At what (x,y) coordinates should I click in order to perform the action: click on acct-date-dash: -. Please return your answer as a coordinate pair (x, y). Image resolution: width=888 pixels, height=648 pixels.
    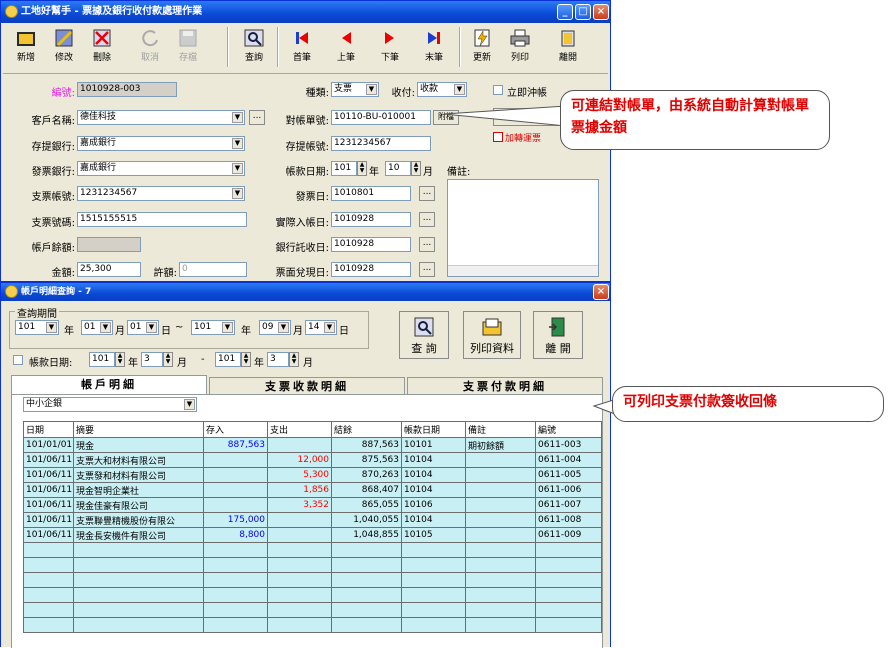
    Looking at the image, I should click on (203, 359).